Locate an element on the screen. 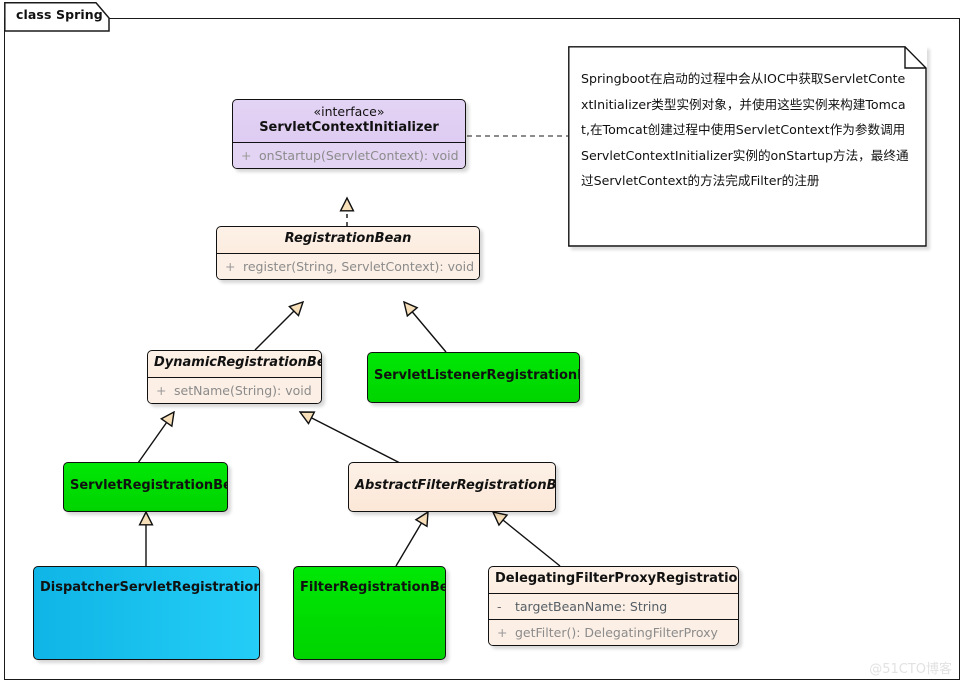 Image resolution: width=966 pixels, height=686 pixels. member-signature: targetBeanName: String is located at coordinates (591, 606).